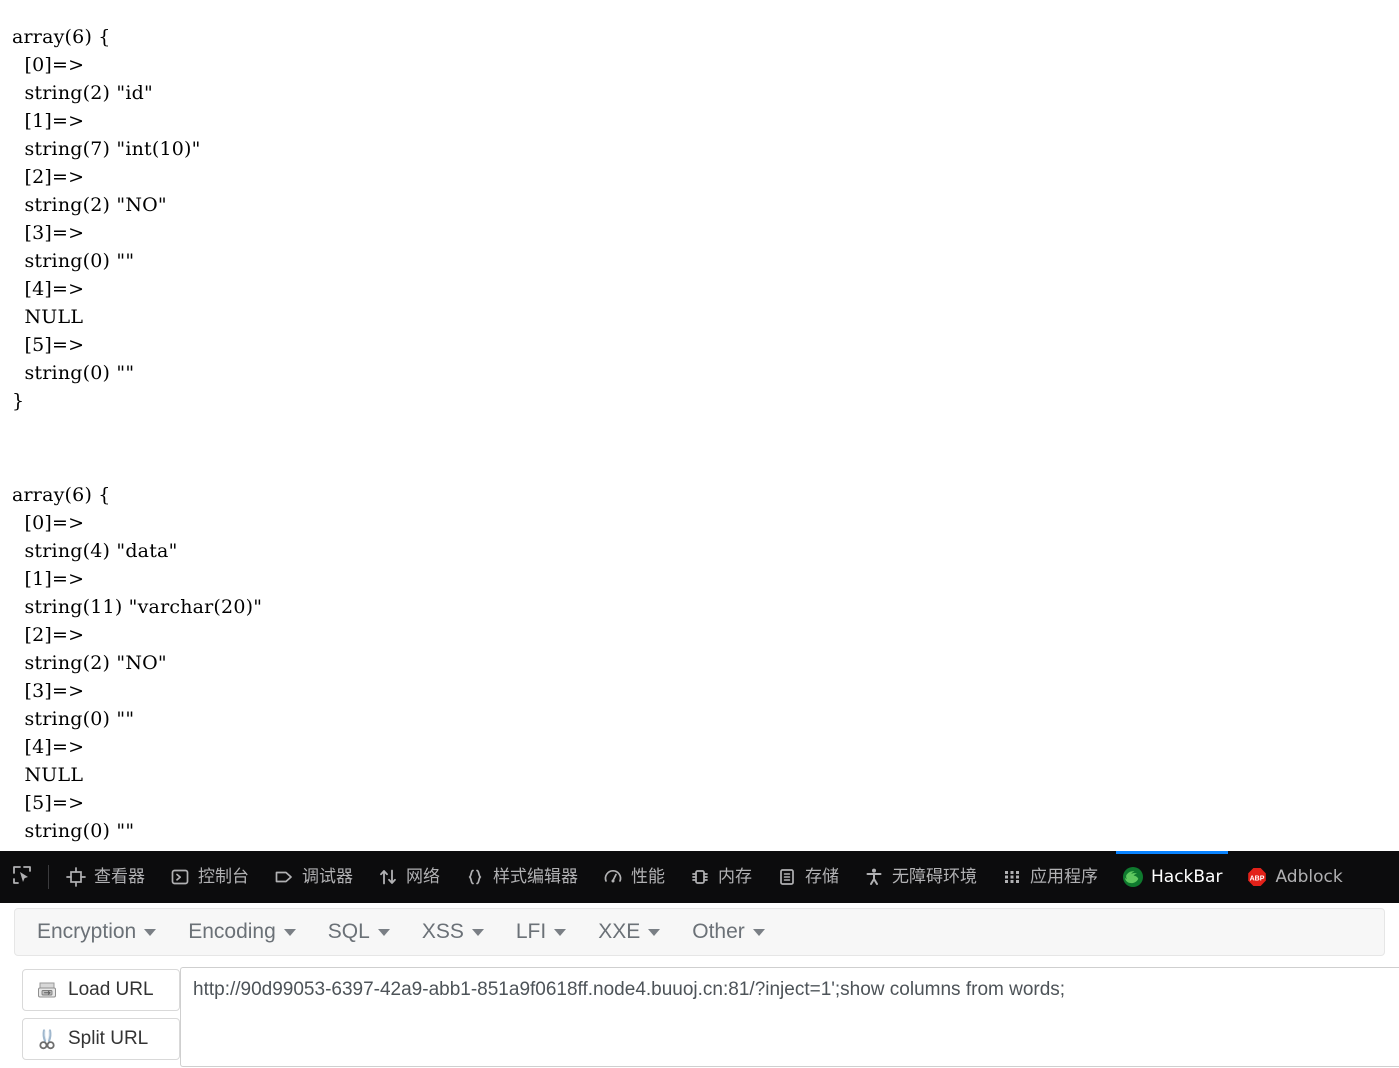 The image size is (1399, 1068). I want to click on tab-accessibility: 无障碍环境, so click(920, 877).